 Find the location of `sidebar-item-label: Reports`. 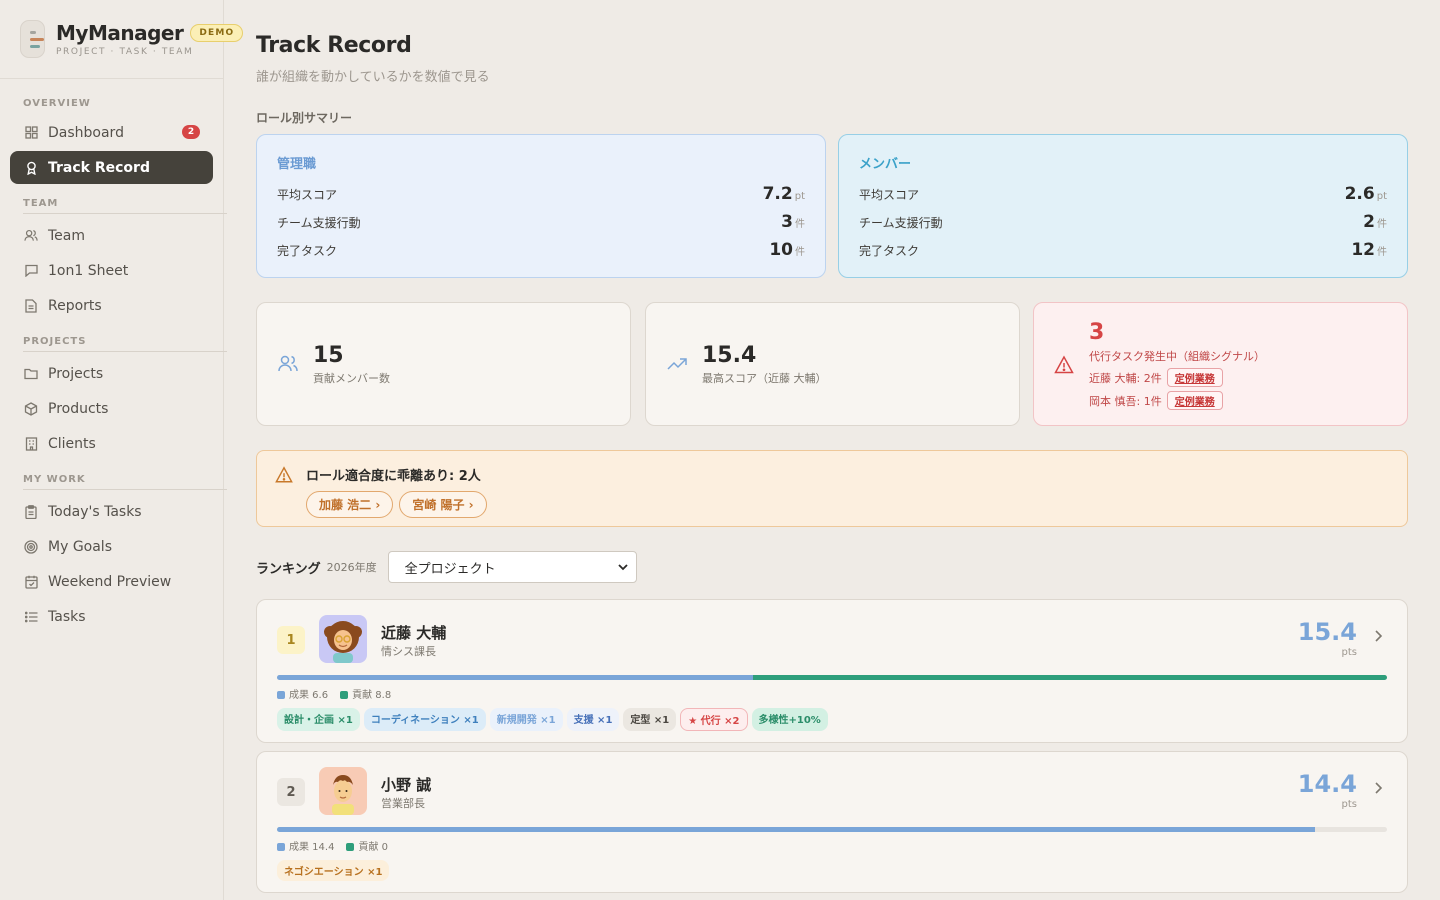

sidebar-item-label: Reports is located at coordinates (75, 305).